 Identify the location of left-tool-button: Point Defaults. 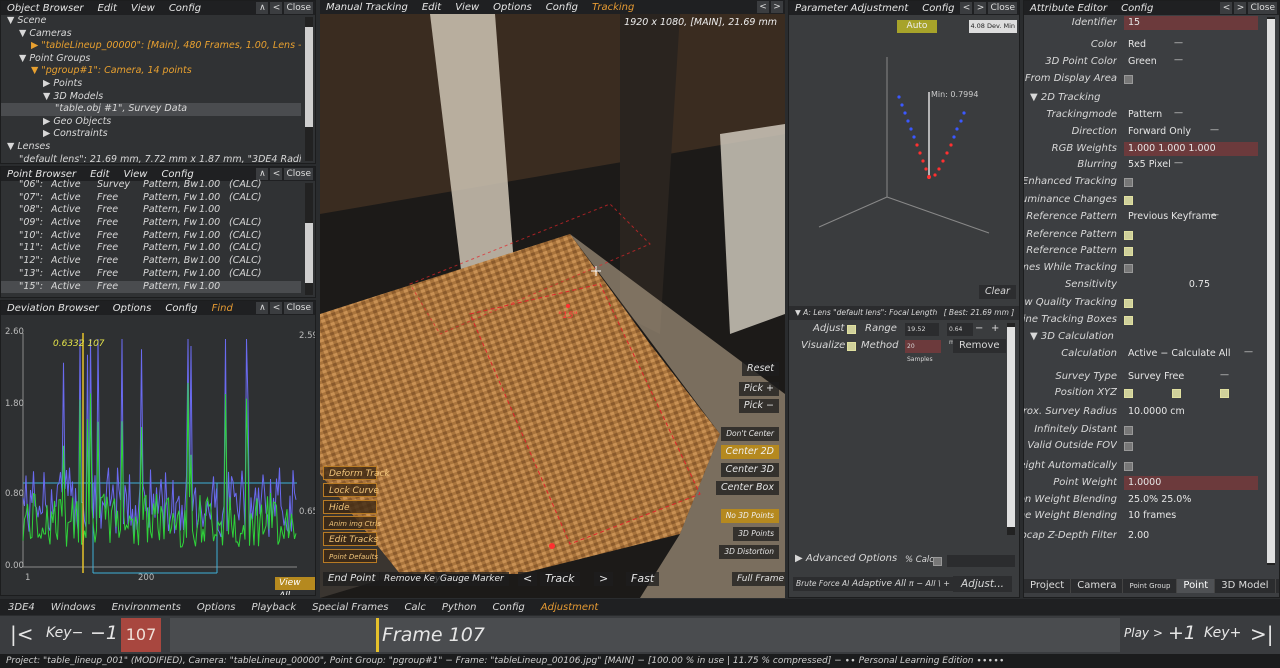
(350, 556).